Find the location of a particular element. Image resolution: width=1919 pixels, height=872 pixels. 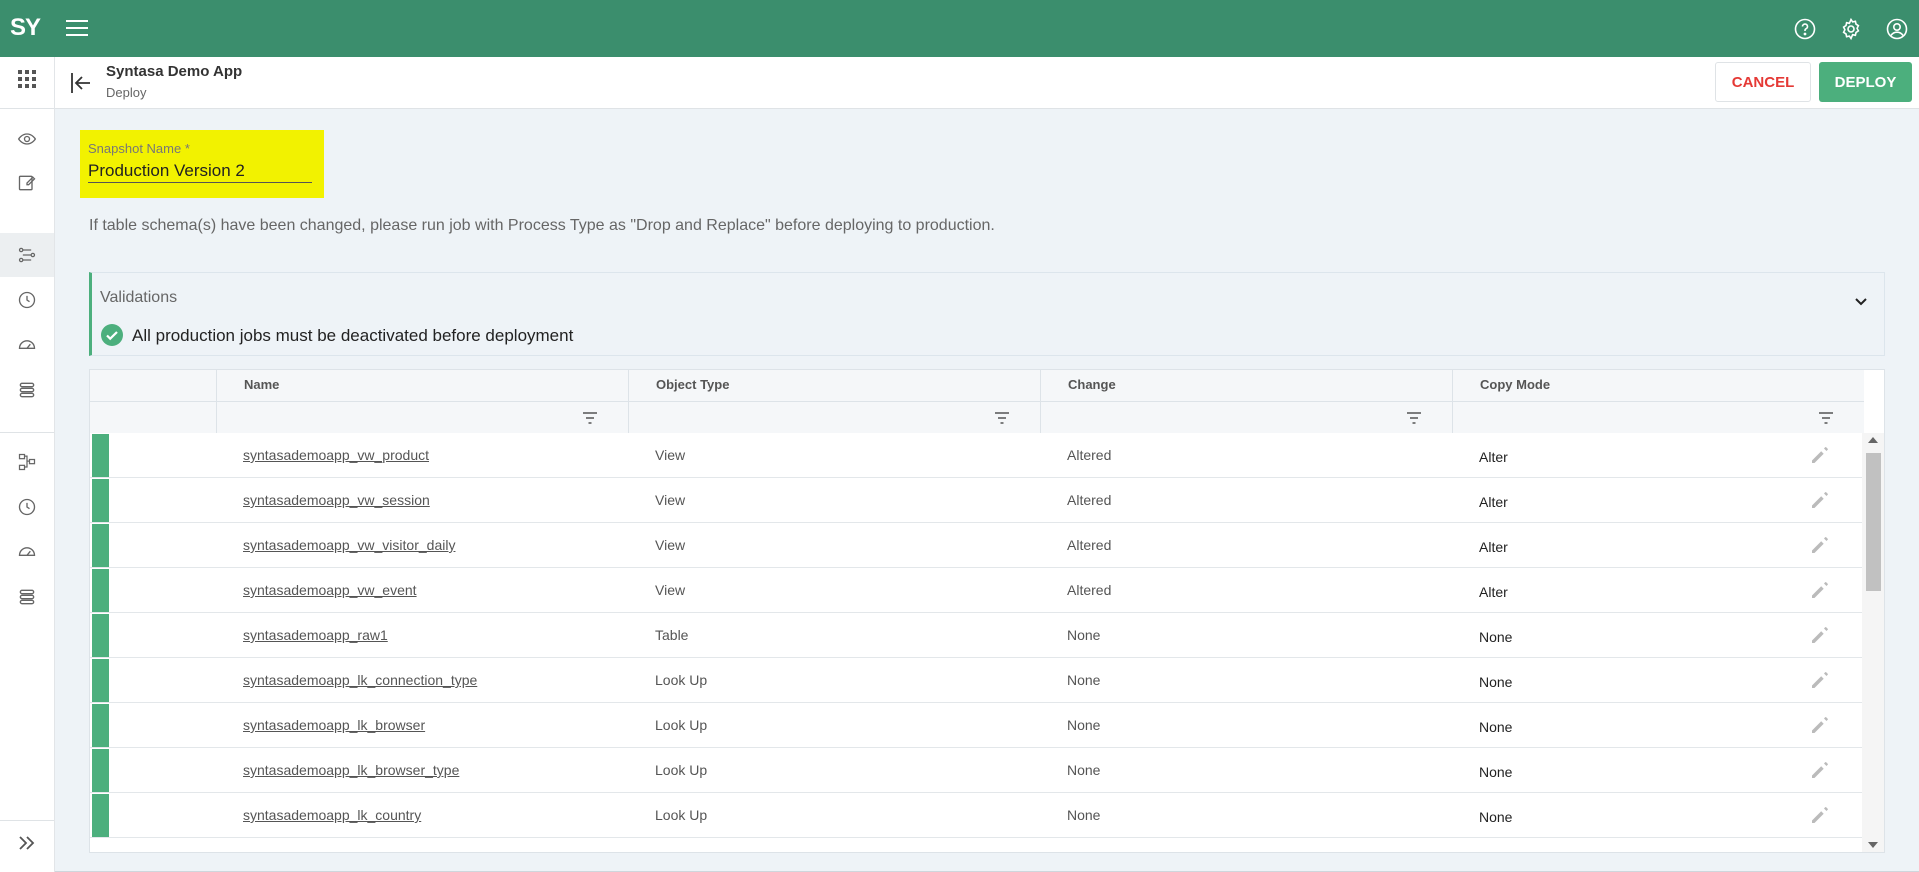

page-subtitle: Deploy is located at coordinates (126, 92).